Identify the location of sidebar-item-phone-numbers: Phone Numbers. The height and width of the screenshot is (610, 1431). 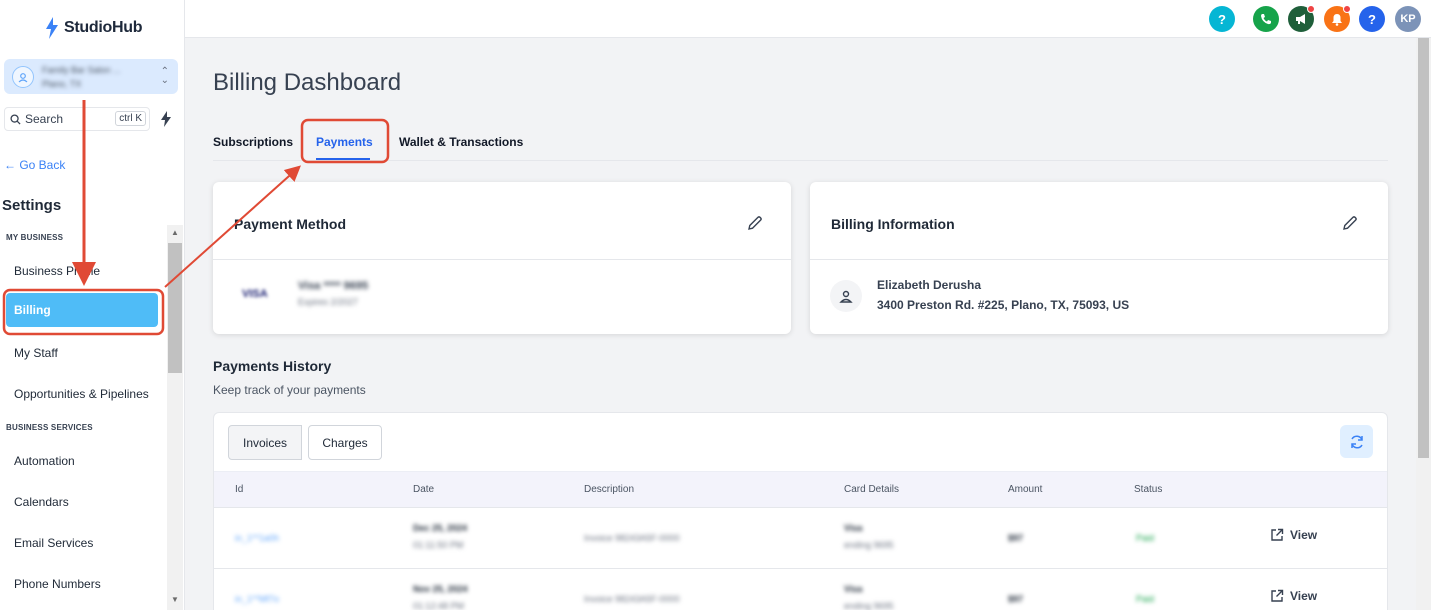
(57, 584).